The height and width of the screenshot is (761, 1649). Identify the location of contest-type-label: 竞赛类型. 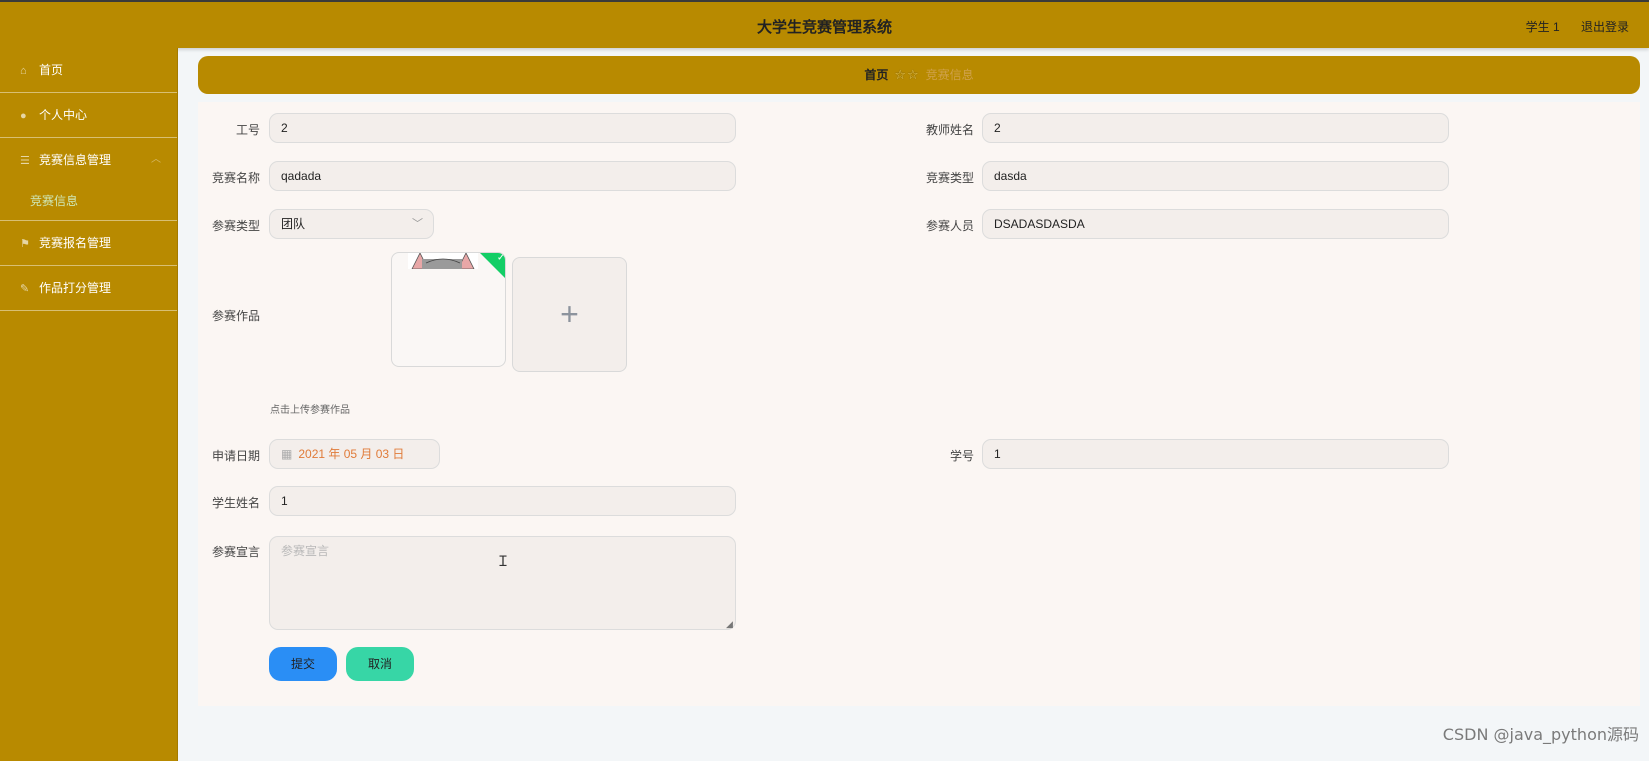
(949, 178).